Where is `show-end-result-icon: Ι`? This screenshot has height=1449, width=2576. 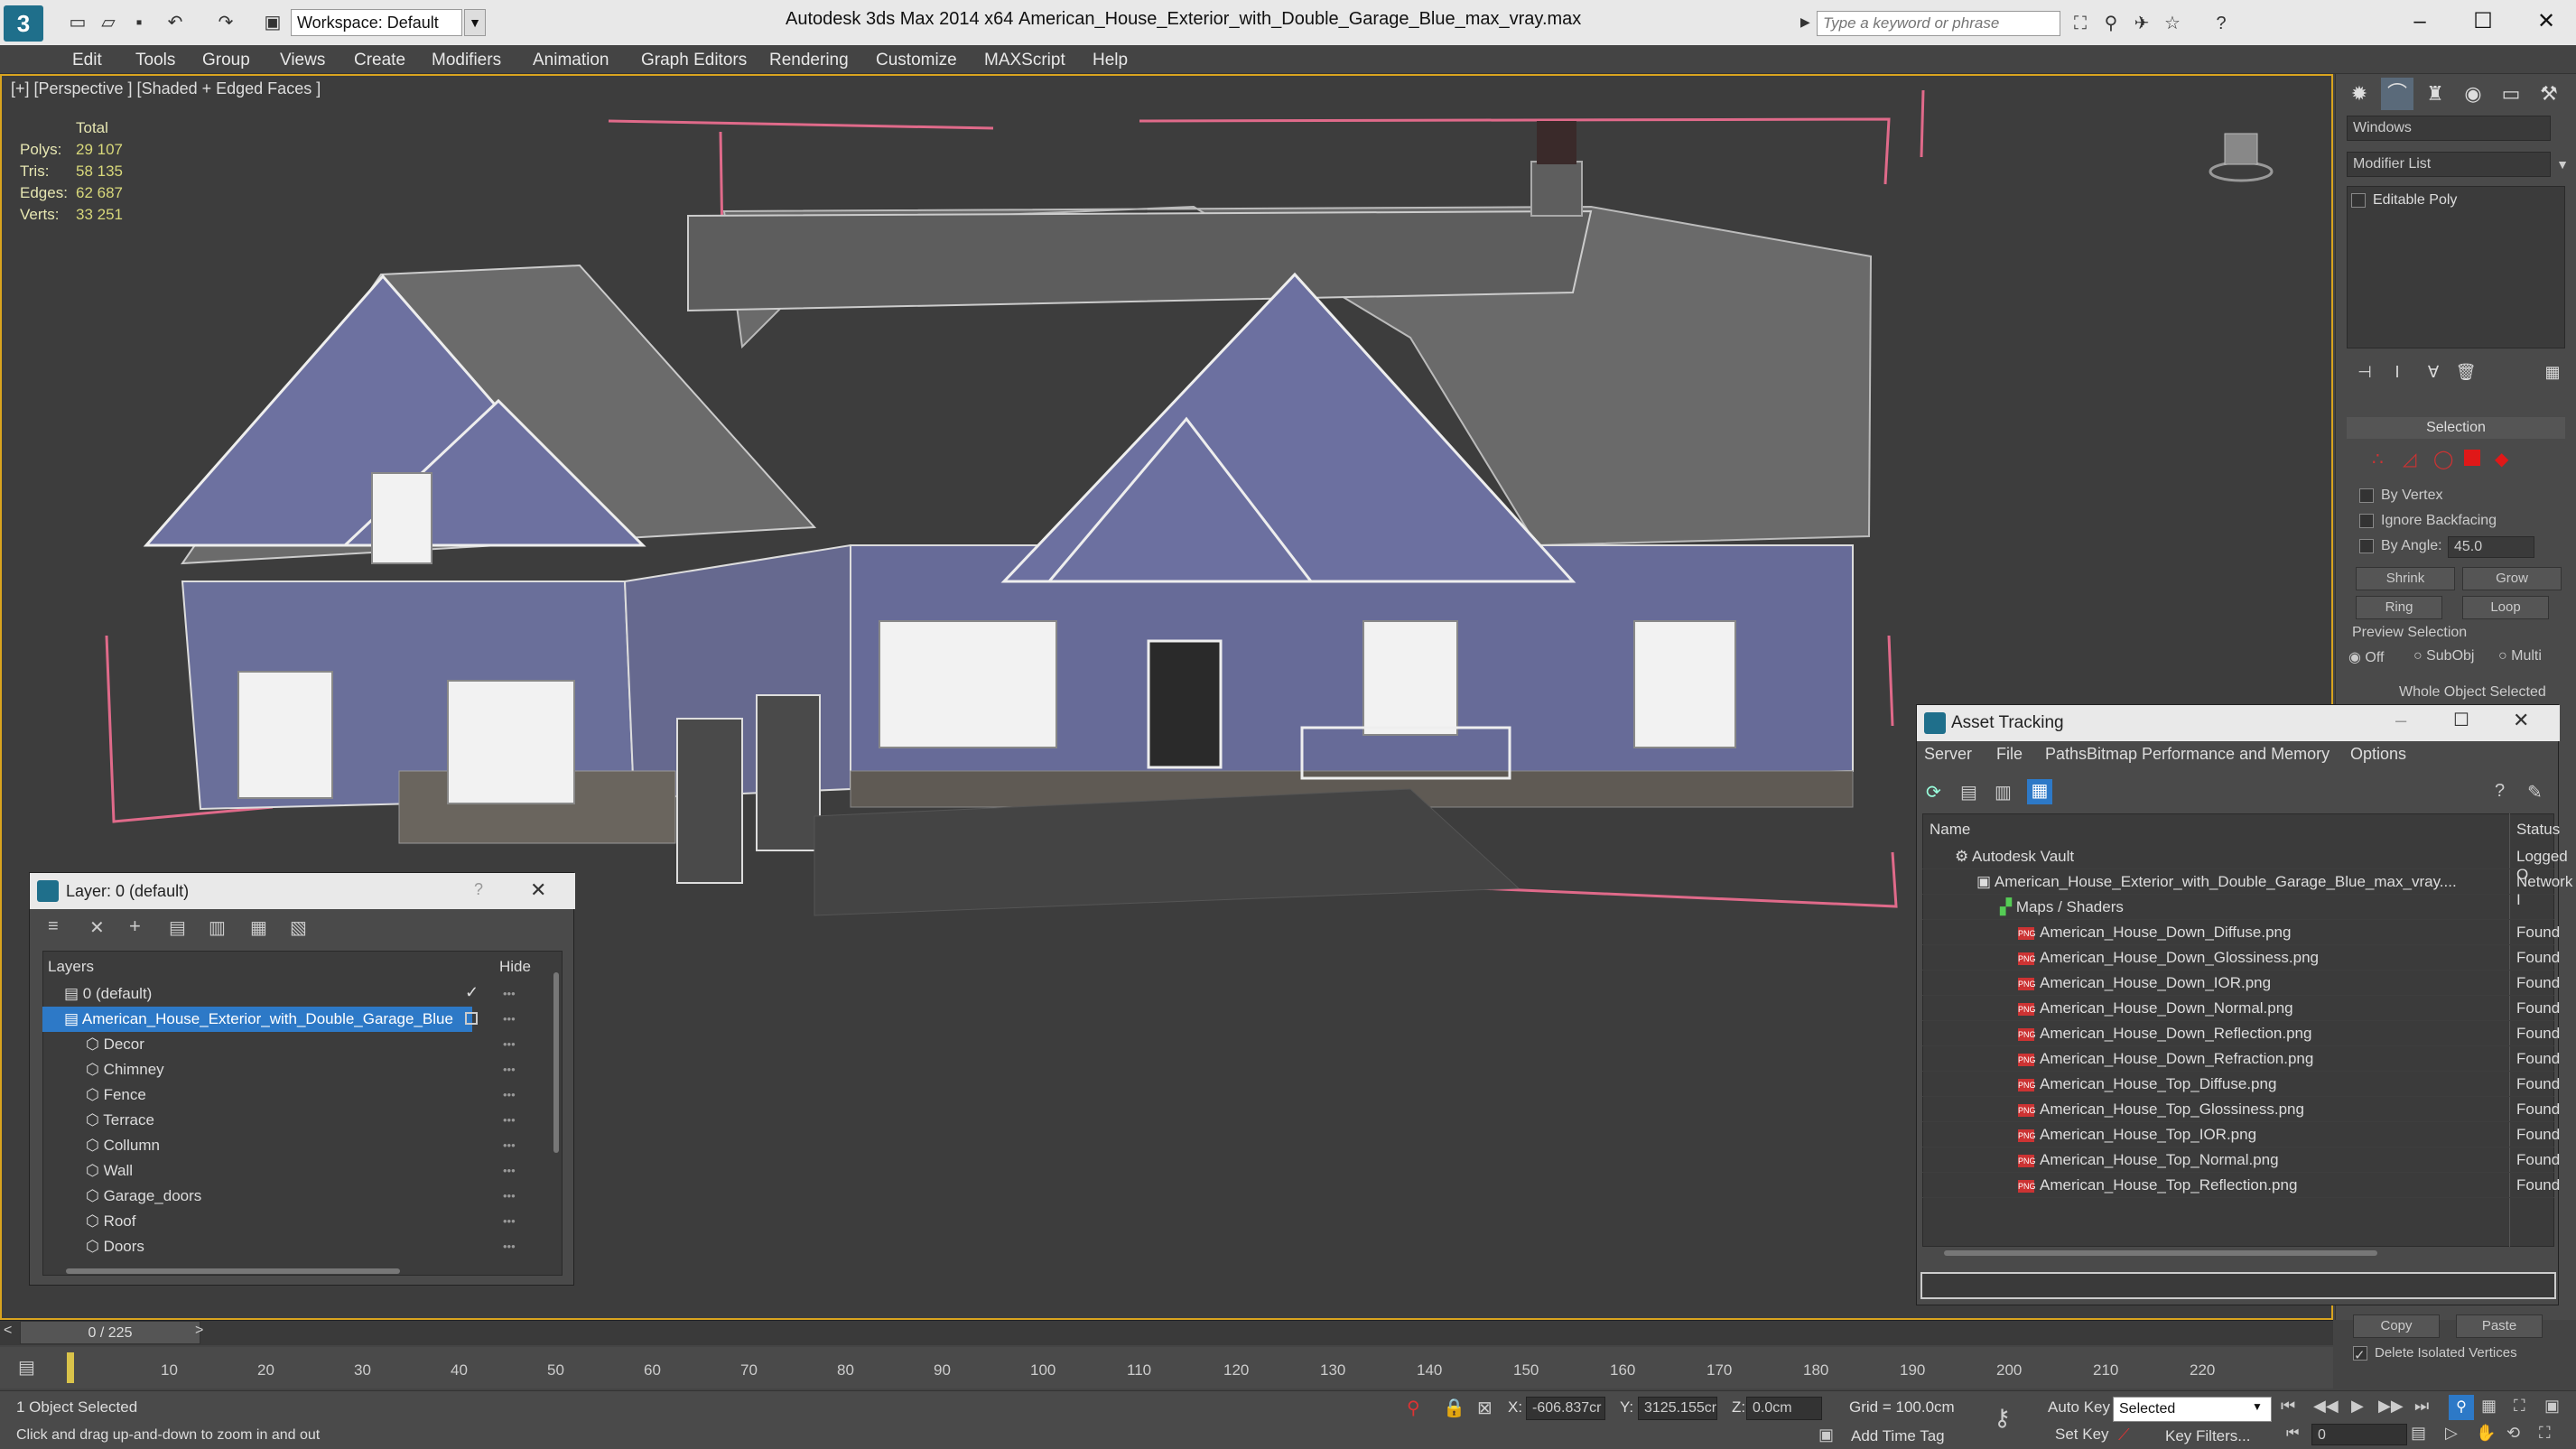 show-end-result-icon: Ι is located at coordinates (2397, 372).